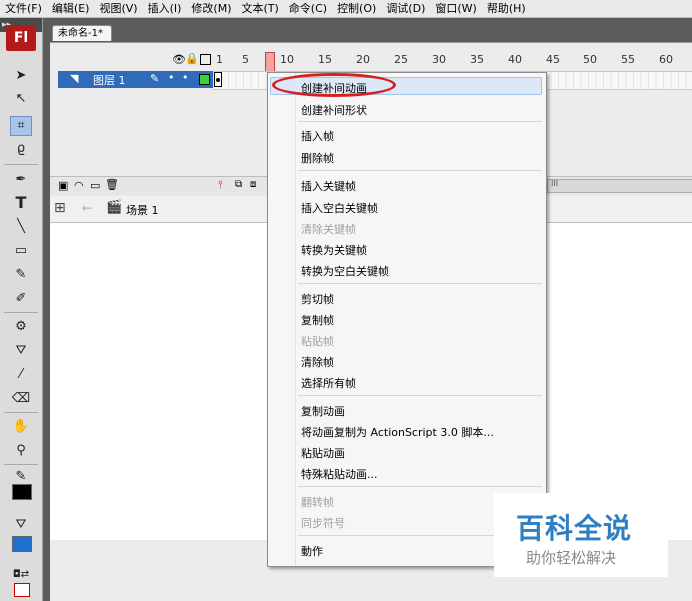  What do you see at coordinates (114, 207) in the screenshot?
I see `scene-icon: 🎬` at bounding box center [114, 207].